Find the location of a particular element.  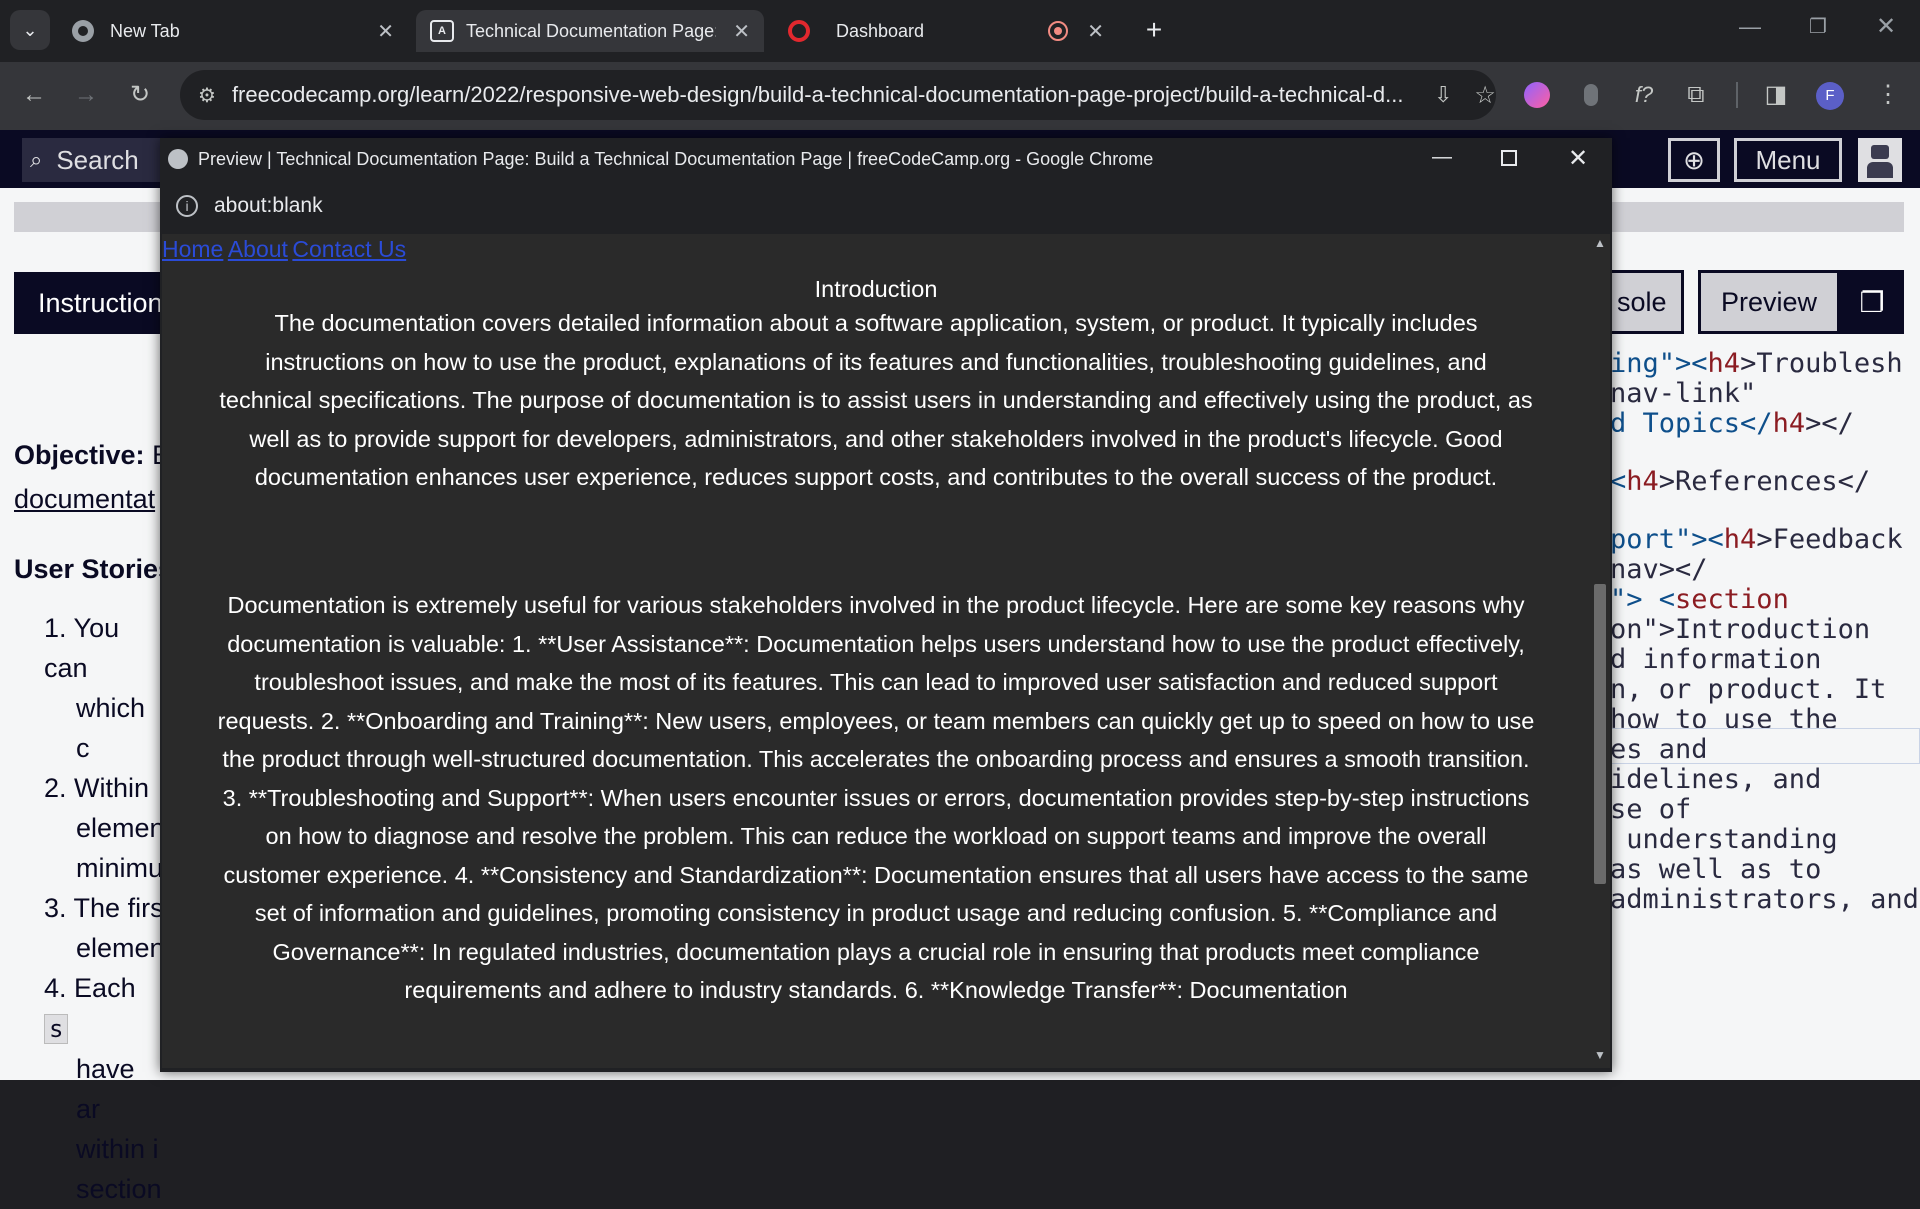

arrow-right-icon: → is located at coordinates (86, 94).